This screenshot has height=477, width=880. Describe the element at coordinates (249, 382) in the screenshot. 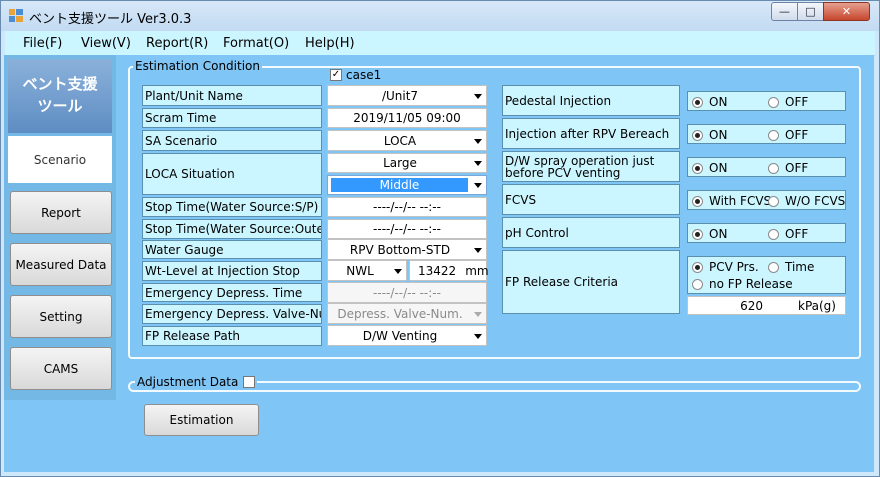

I see `checkbox-empty-icon` at that location.